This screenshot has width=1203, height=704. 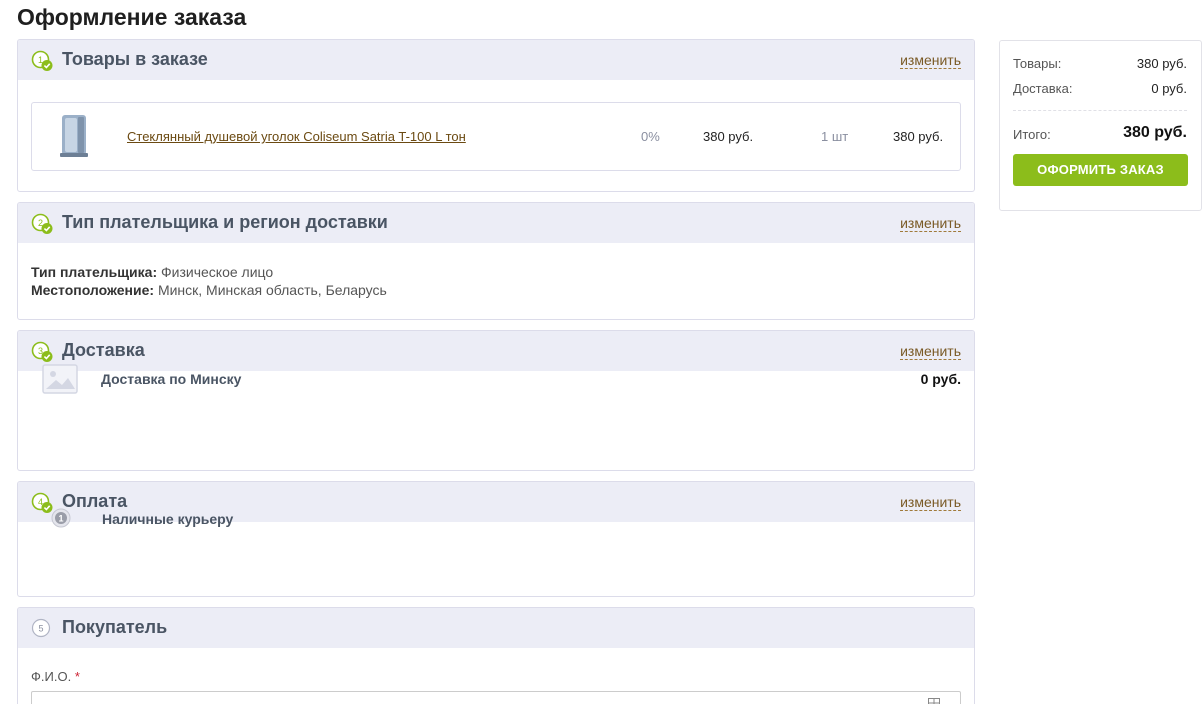 I want to click on payer-type-label: Тип плательщика:, so click(x=94, y=272).